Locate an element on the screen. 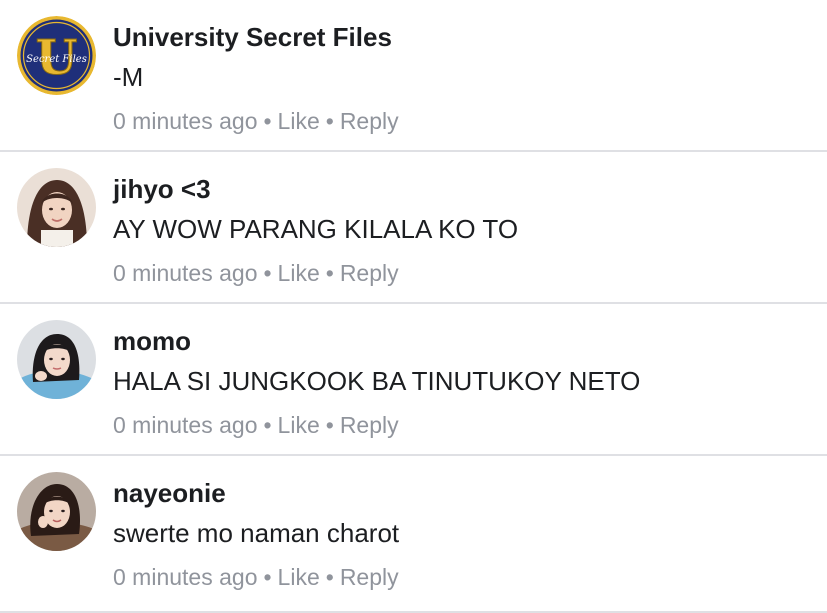 Image resolution: width=827 pixels, height=613 pixels. comment-text: -M is located at coordinates (128, 77).